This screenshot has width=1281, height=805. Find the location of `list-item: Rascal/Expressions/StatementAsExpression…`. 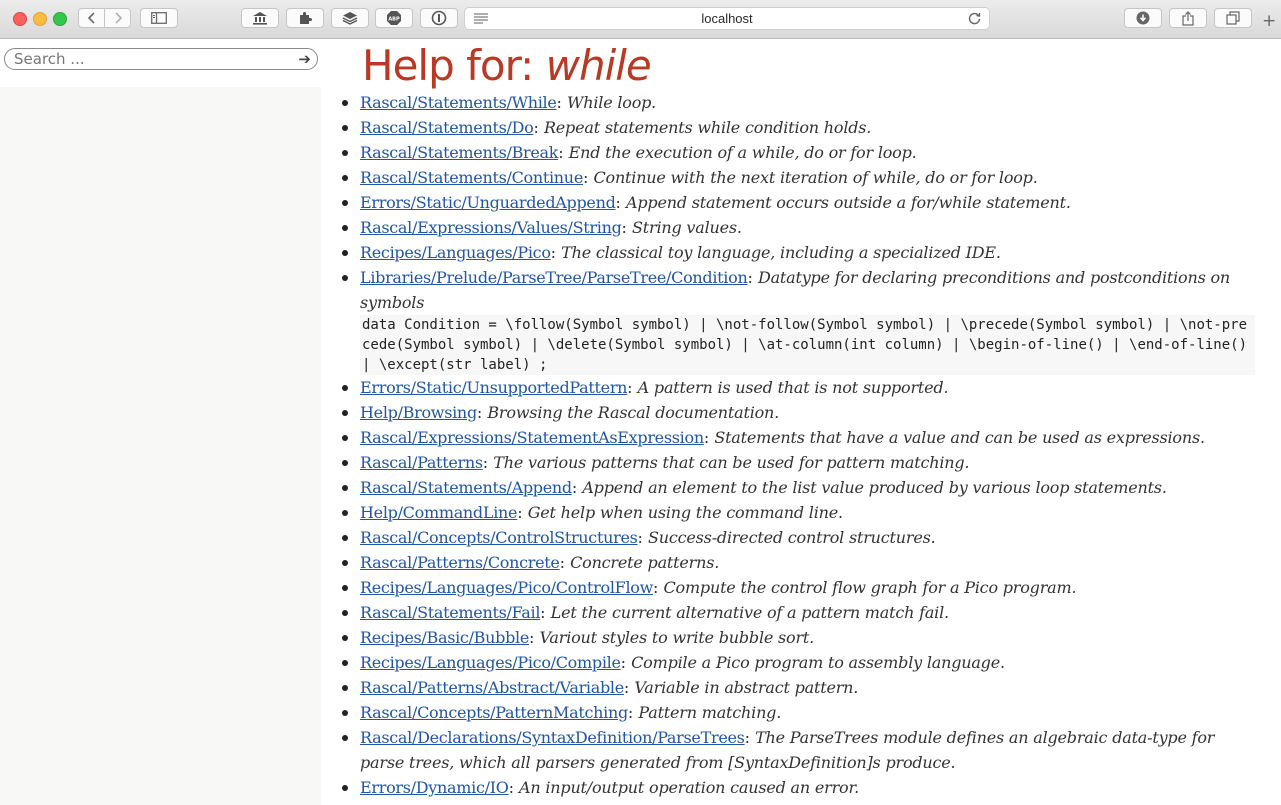

list-item: Rascal/Expressions/StatementAsExpression… is located at coordinates (798, 437).